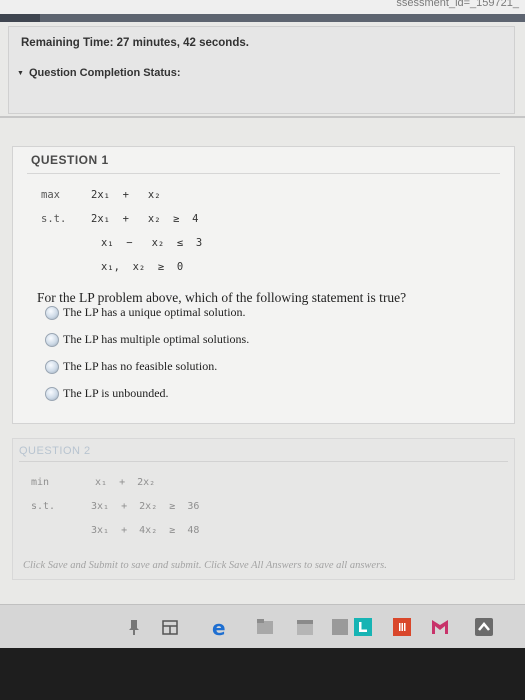 The width and height of the screenshot is (525, 700). What do you see at coordinates (262, 18) in the screenshot?
I see `window-header-strip` at bounding box center [262, 18].